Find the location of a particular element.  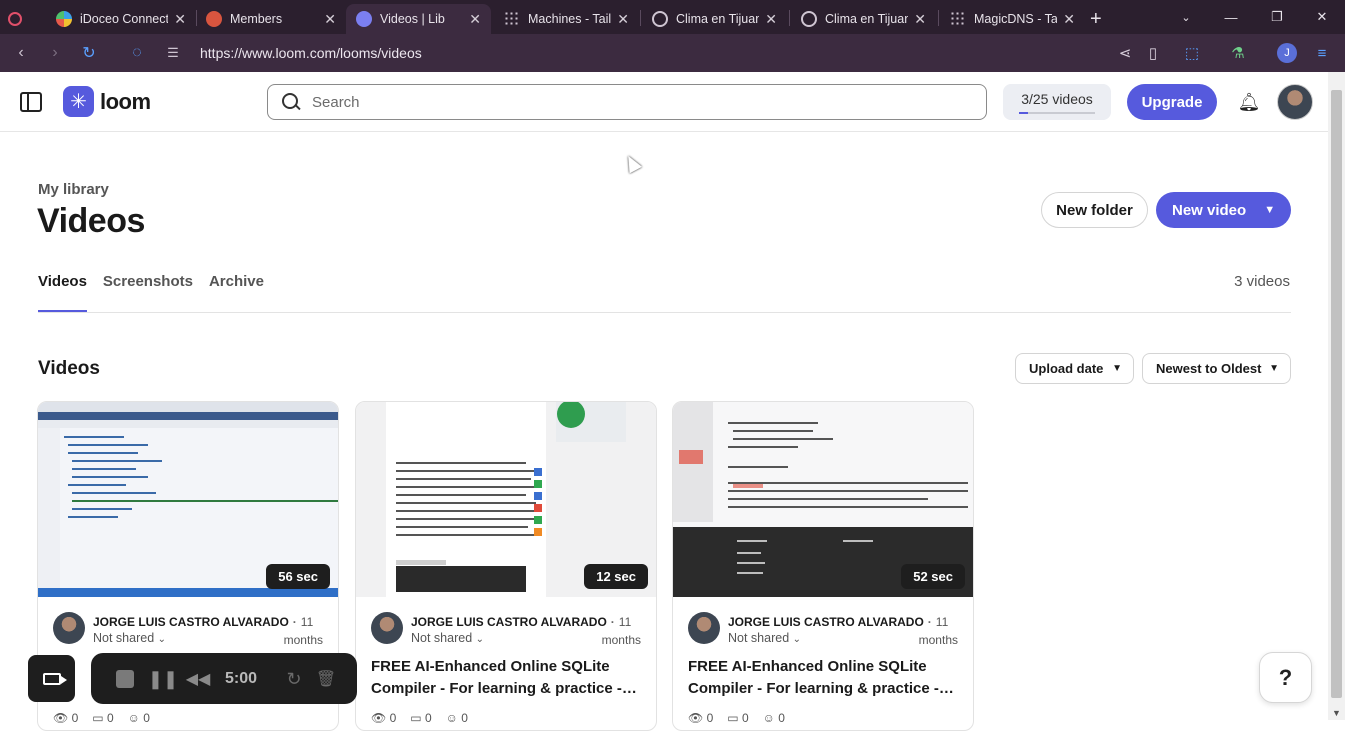

search-box is located at coordinates (627, 102).